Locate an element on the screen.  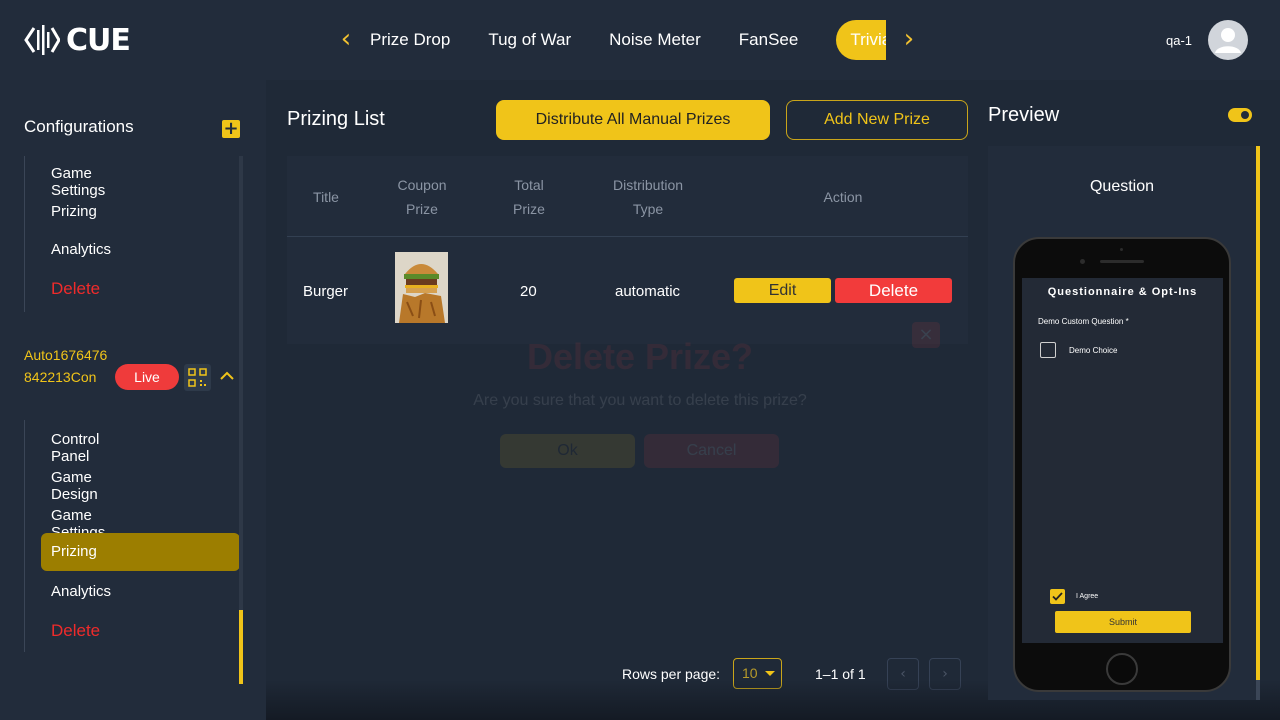
logo: CUE is located at coordinates (77, 40).